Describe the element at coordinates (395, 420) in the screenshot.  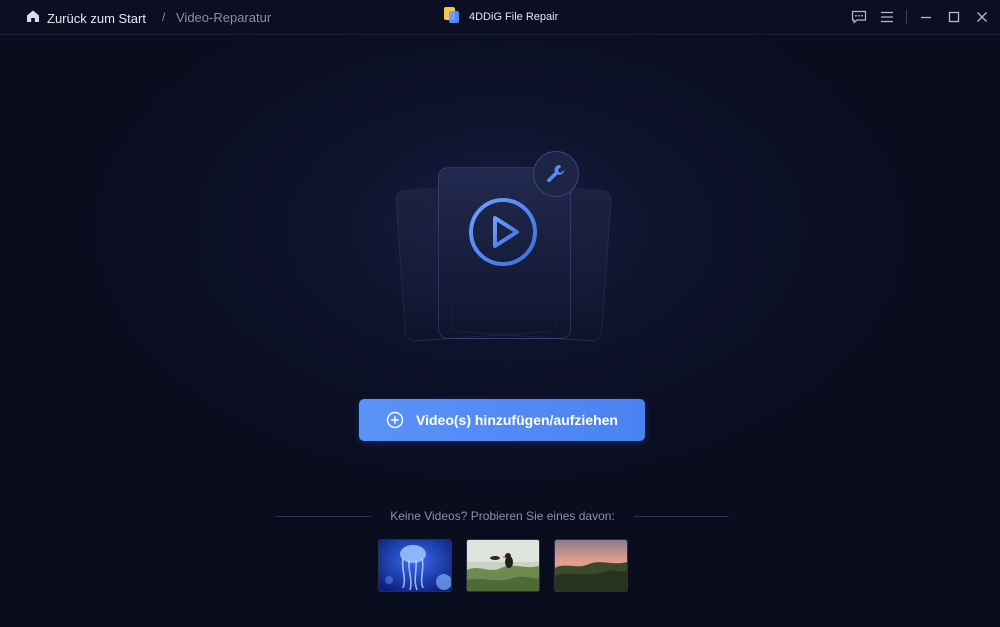
I see `plus-circle-icon` at that location.